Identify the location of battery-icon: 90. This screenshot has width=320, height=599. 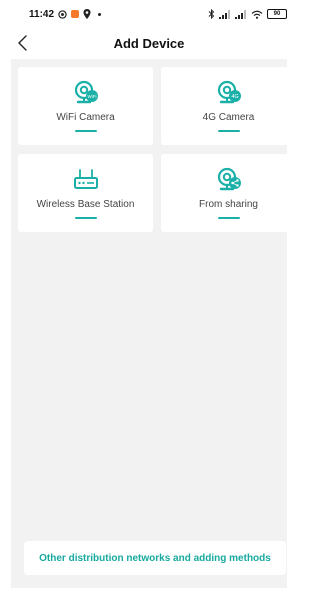
(277, 14).